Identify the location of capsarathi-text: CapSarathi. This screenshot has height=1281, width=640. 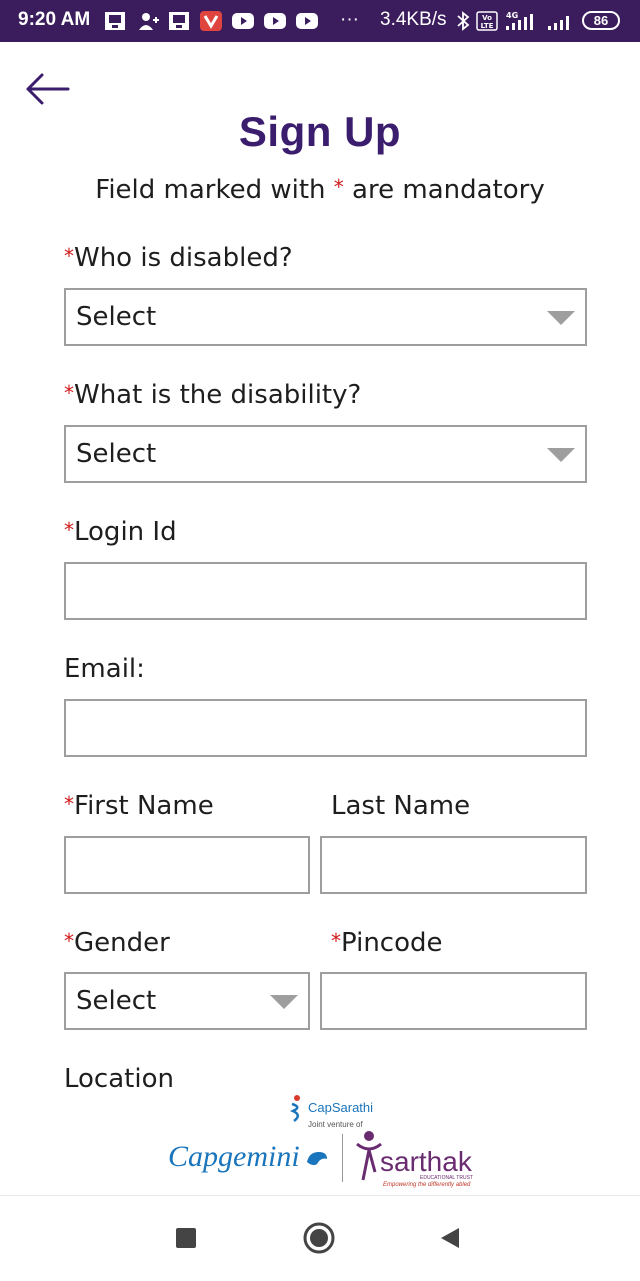
(341, 1107).